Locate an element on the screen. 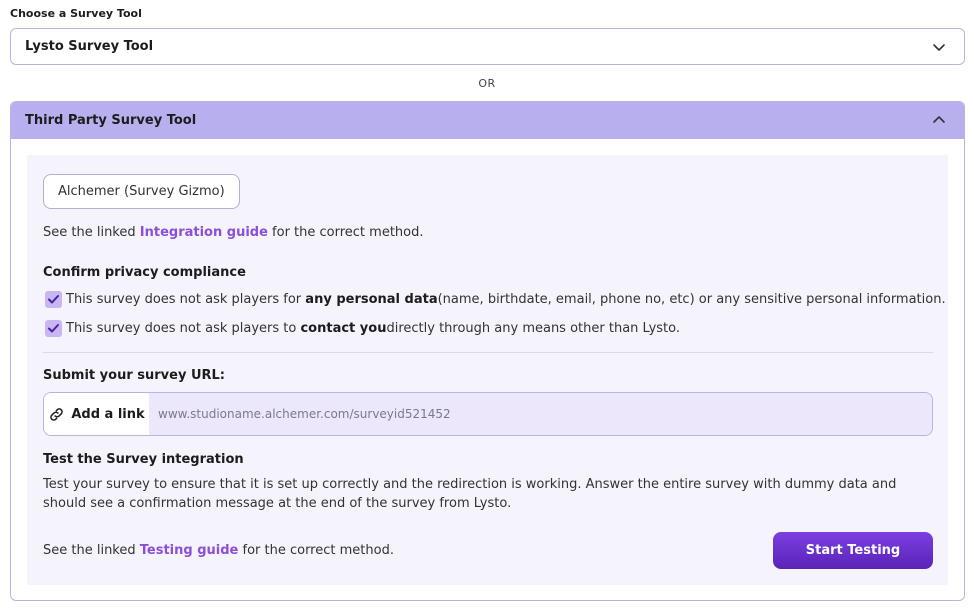 Image resolution: width=974 pixels, height=609 pixels. testing-guide-link: Testing guide is located at coordinates (189, 550).